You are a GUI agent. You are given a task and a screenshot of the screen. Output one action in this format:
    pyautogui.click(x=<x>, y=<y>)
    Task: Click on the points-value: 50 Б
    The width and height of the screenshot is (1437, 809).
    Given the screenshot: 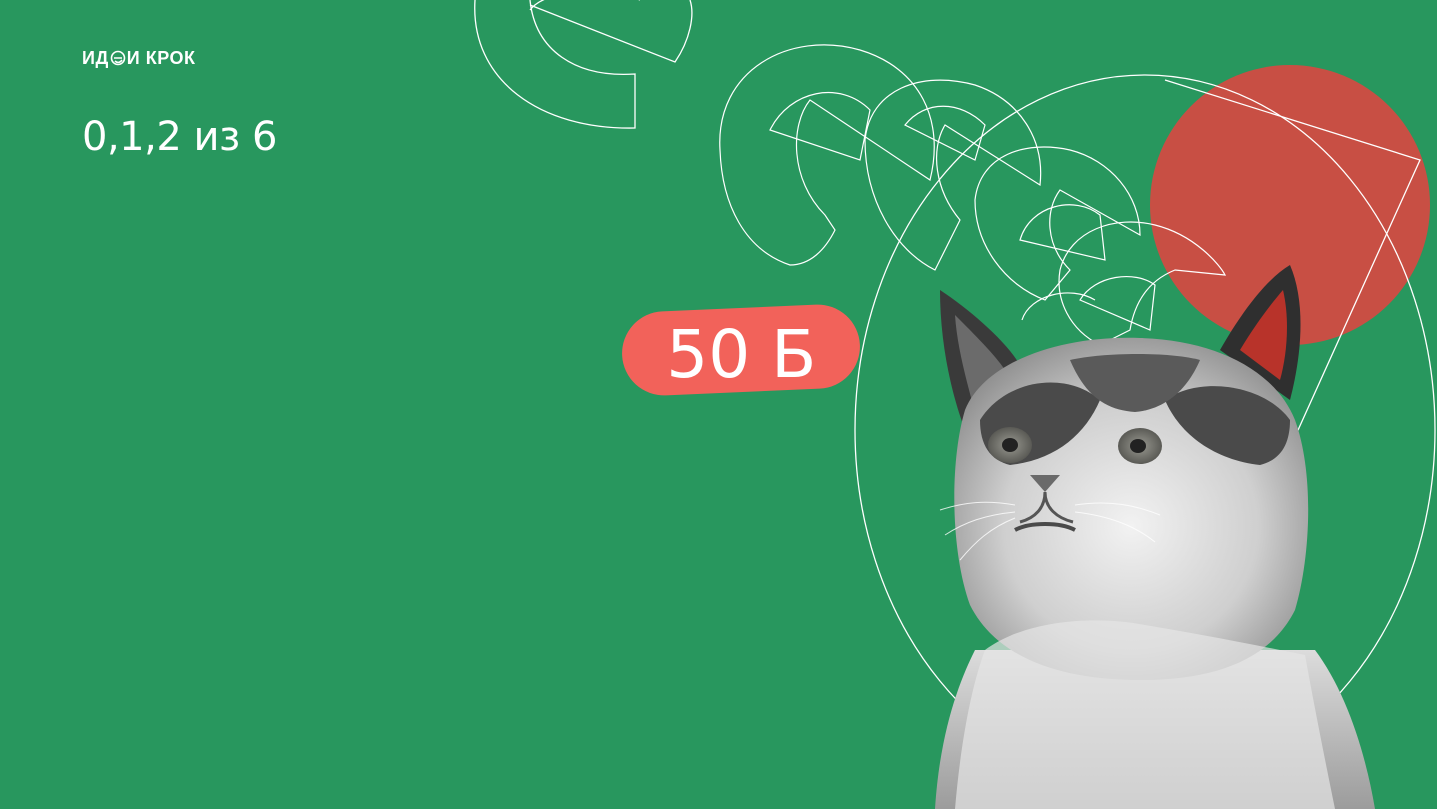 What is the action you would take?
    pyautogui.click(x=741, y=354)
    